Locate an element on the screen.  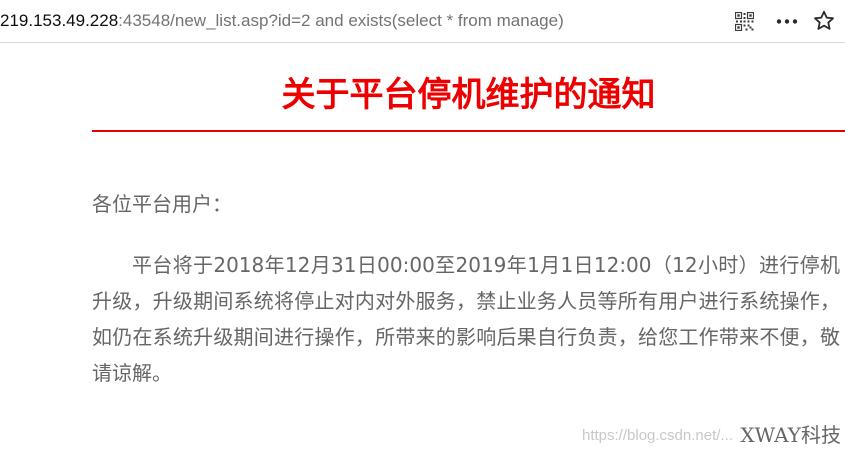
notice-signature: XWAY科技 is located at coordinates (790, 435).